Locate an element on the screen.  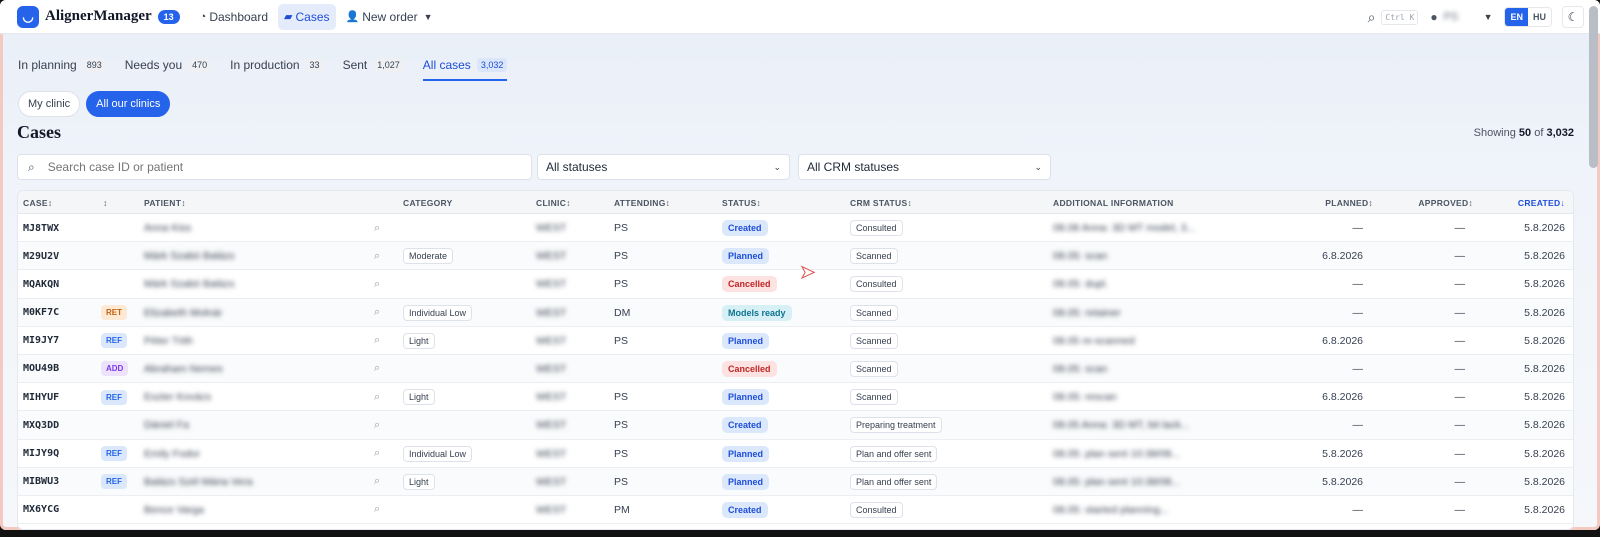
tab-in-planning: In planning 893 is located at coordinates (62, 65).